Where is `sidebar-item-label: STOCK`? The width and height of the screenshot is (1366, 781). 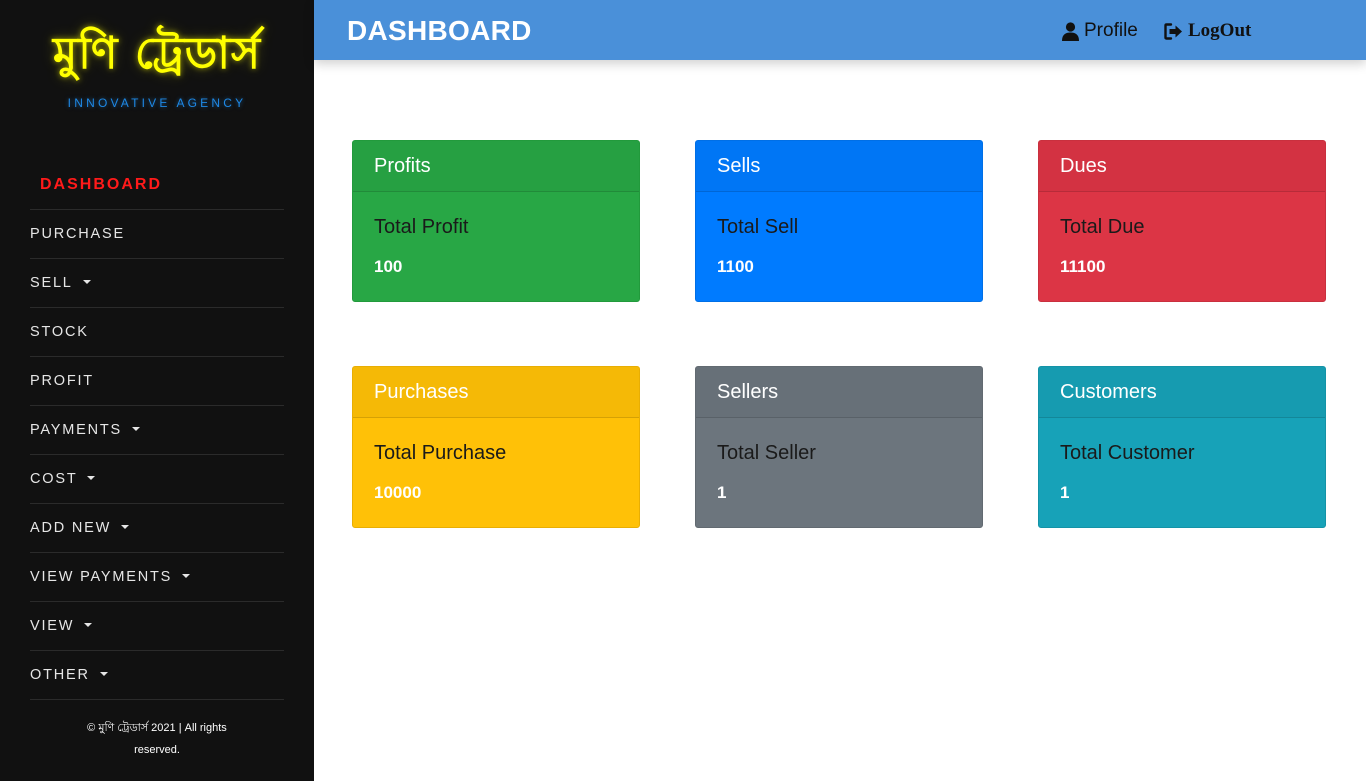 sidebar-item-label: STOCK is located at coordinates (59, 332).